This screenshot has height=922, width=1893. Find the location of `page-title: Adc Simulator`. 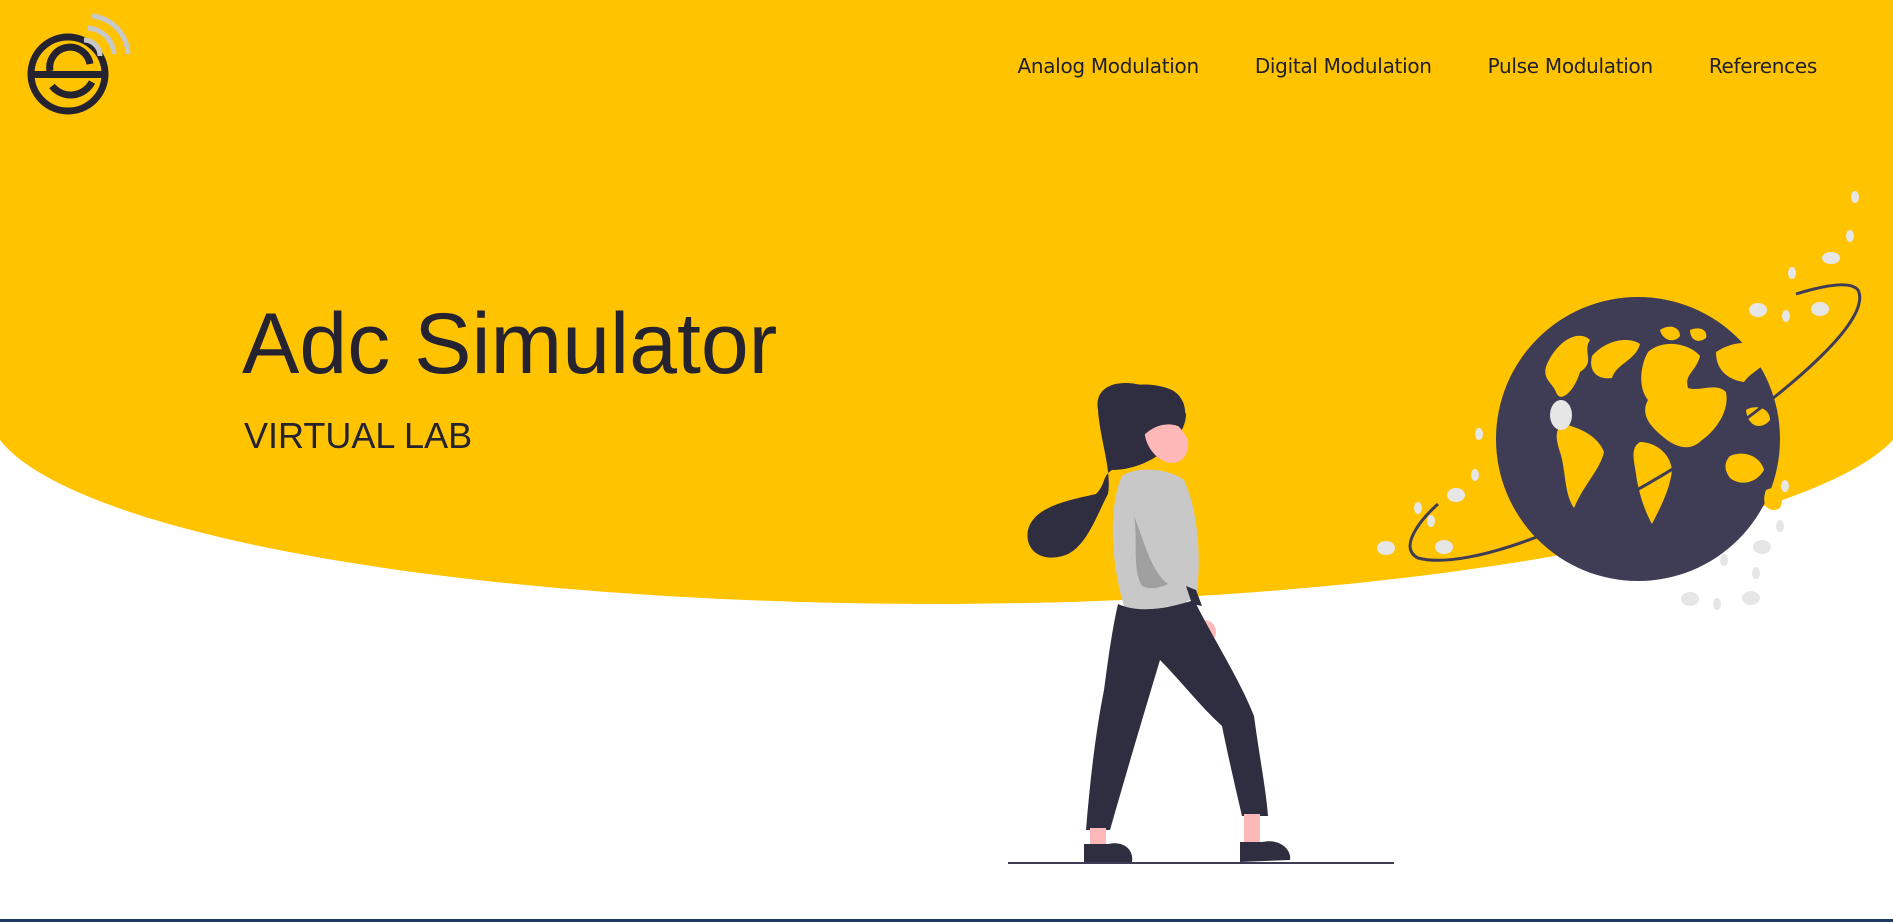

page-title: Adc Simulator is located at coordinates (510, 344).